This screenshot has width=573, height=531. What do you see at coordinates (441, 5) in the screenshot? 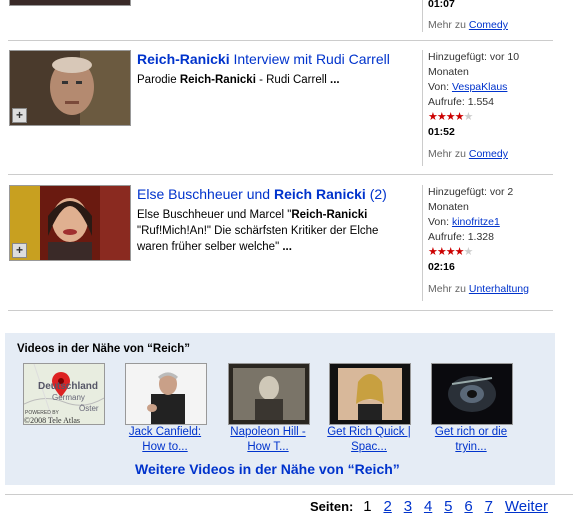
I see `prev-duration: 01:07` at bounding box center [441, 5].